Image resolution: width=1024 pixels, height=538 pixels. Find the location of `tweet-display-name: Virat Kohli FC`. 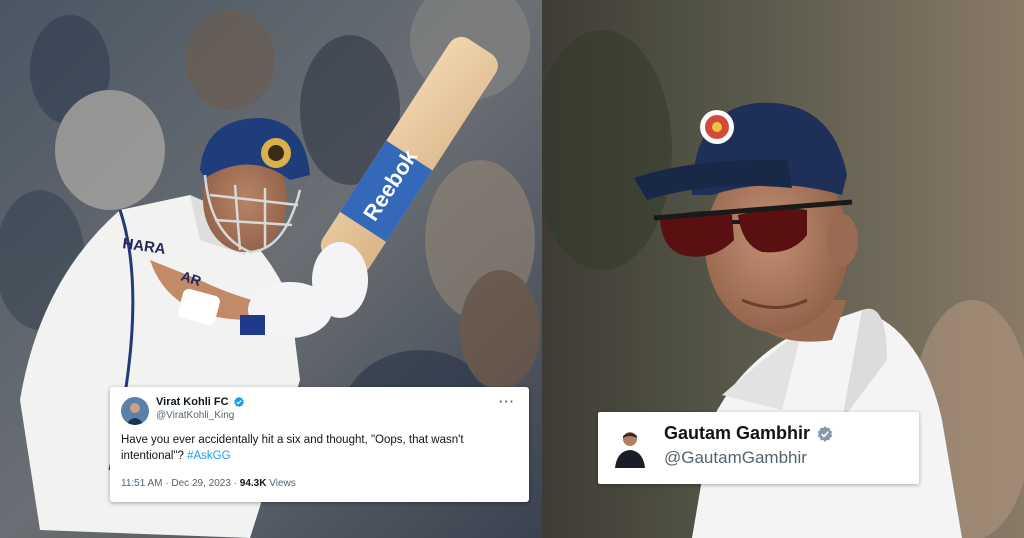

tweet-display-name: Virat Kohli FC is located at coordinates (192, 402).